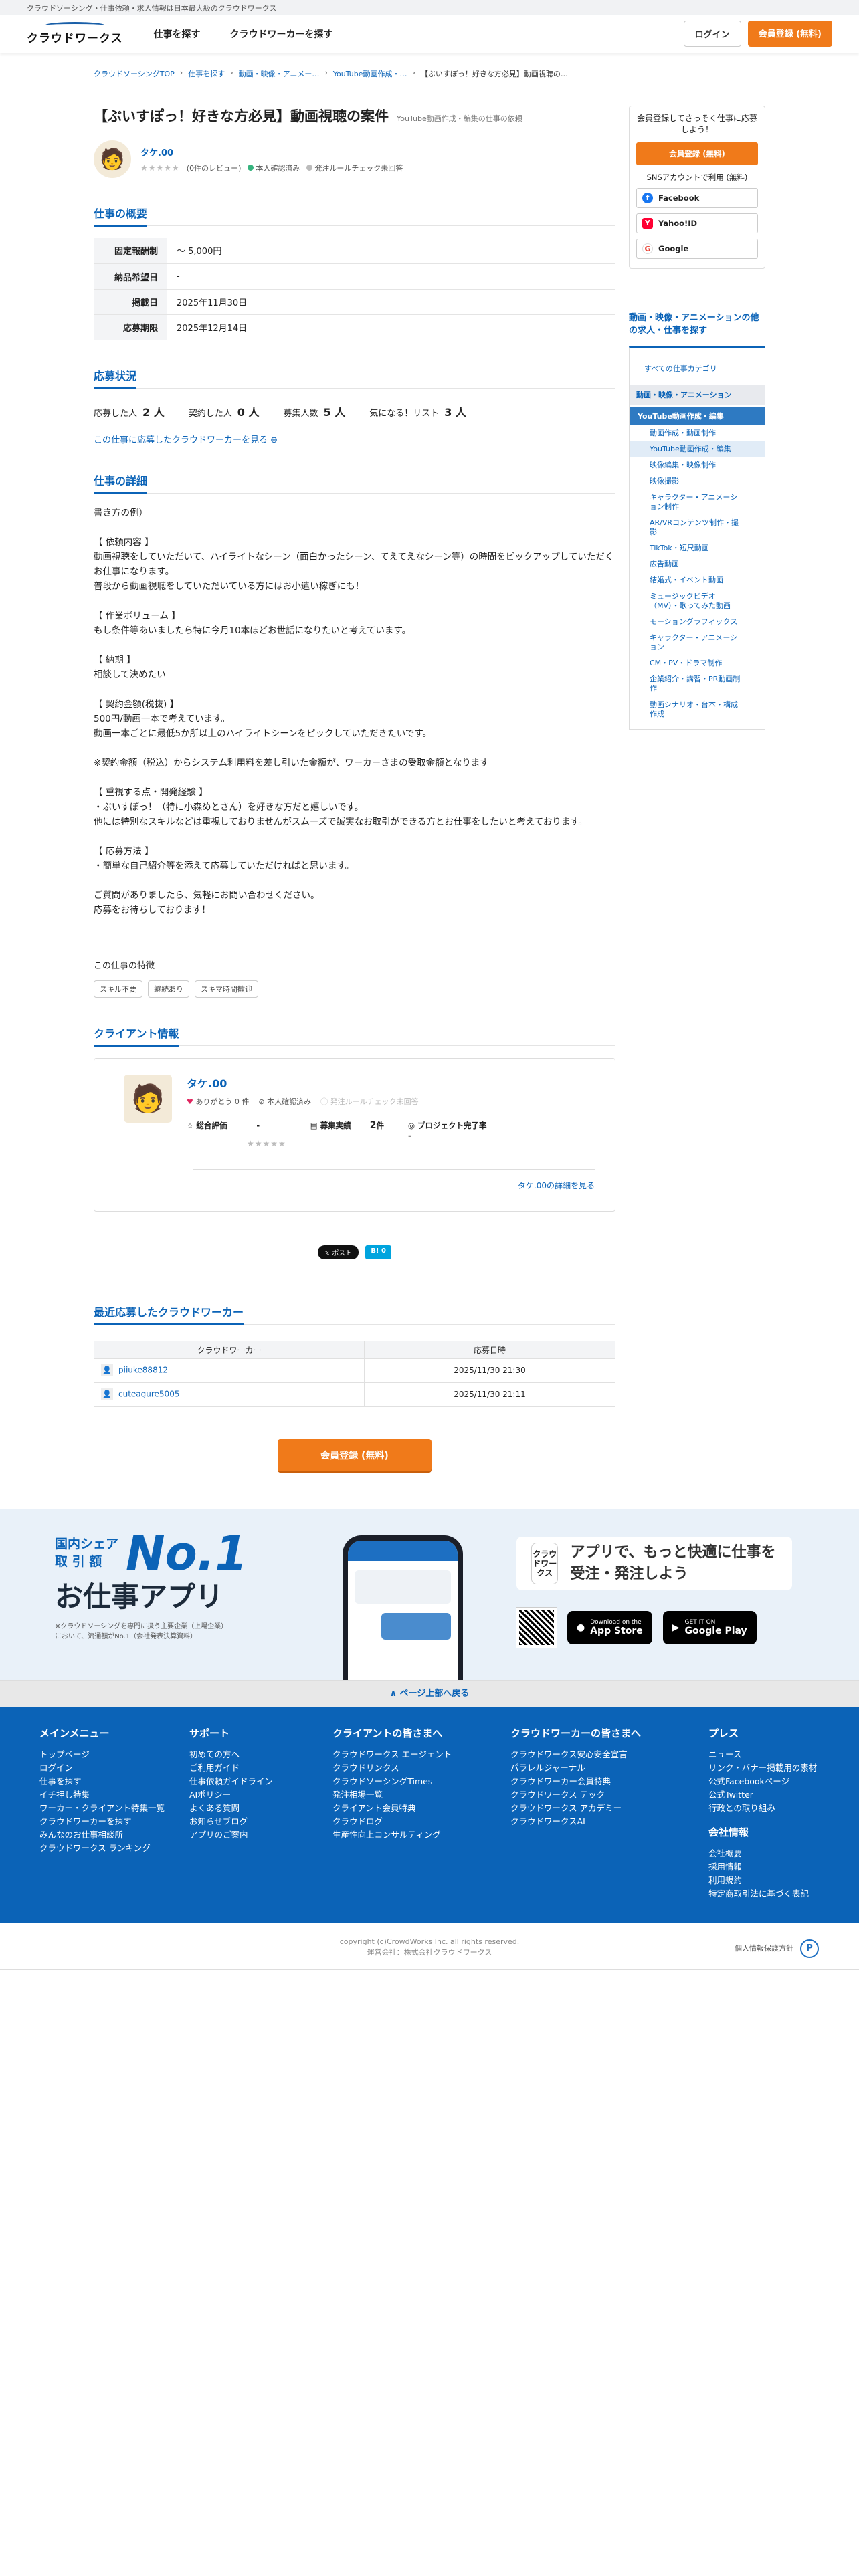  I want to click on register-button: 会員登録 (無料), so click(789, 34).